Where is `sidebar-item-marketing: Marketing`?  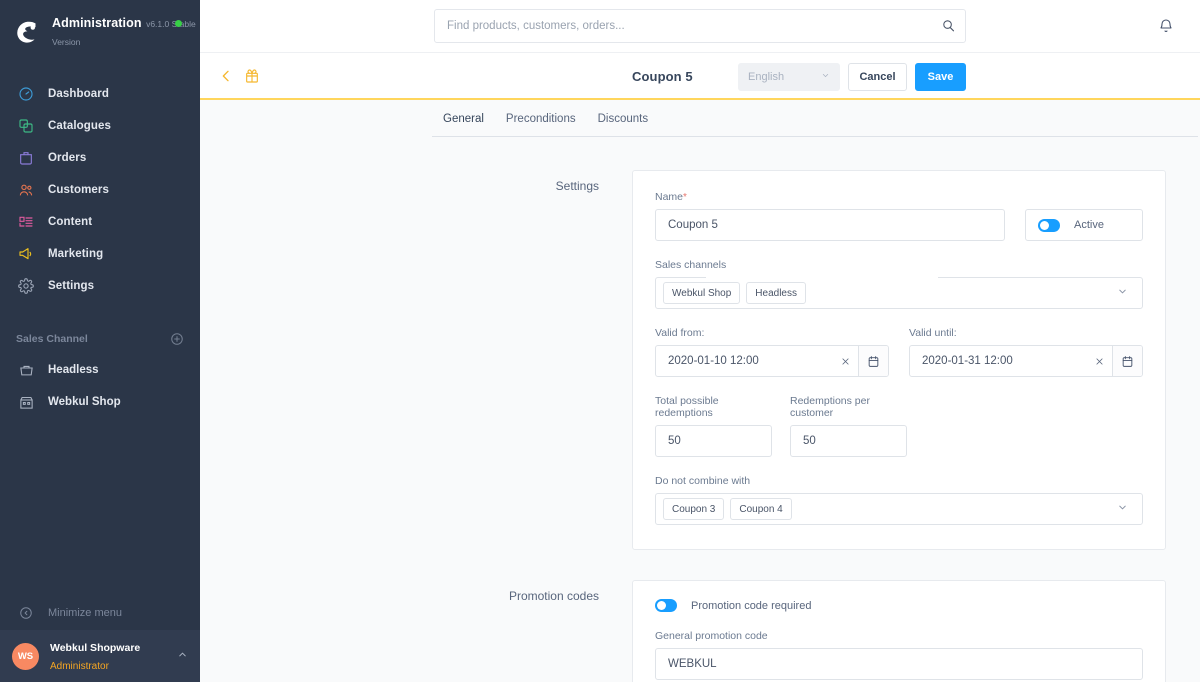
sidebar-item-marketing: Marketing is located at coordinates (100, 254).